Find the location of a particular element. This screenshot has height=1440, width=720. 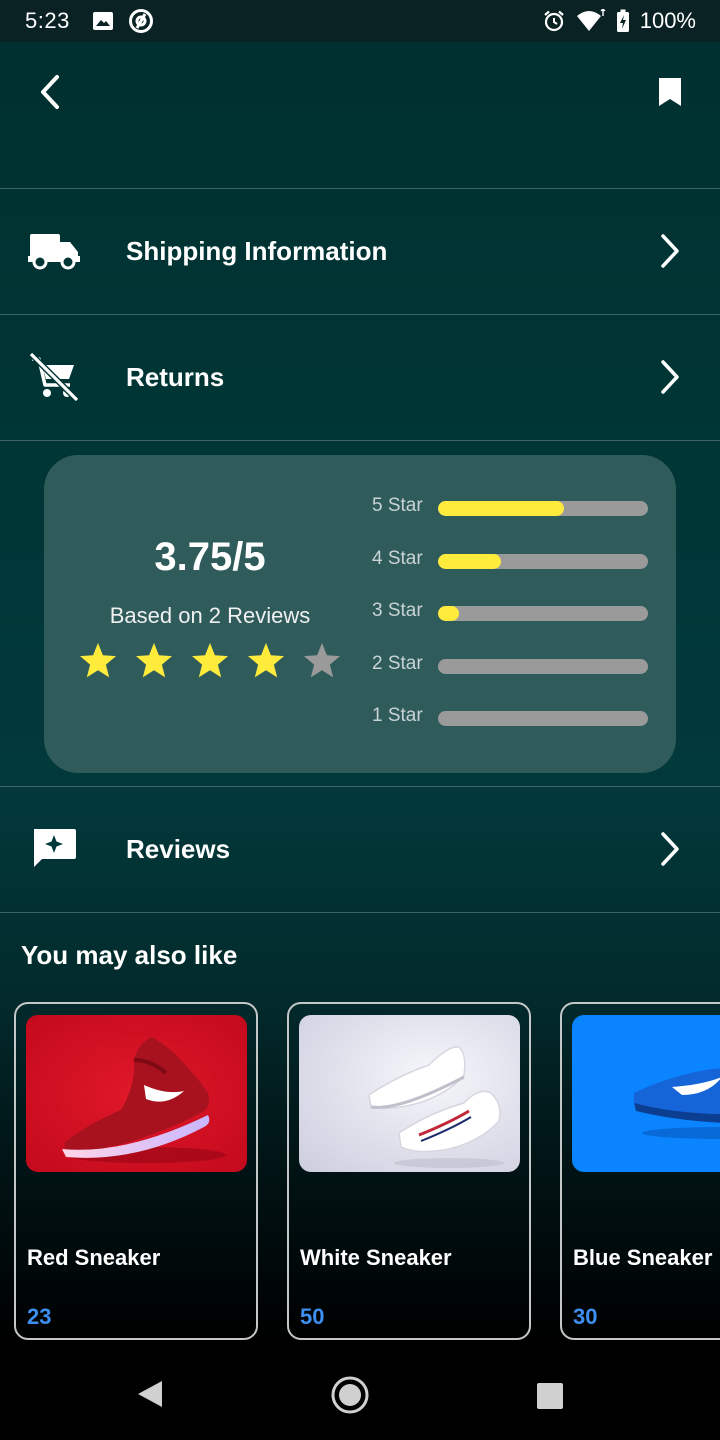

rating-bar-label: 1 Star is located at coordinates (397, 715).